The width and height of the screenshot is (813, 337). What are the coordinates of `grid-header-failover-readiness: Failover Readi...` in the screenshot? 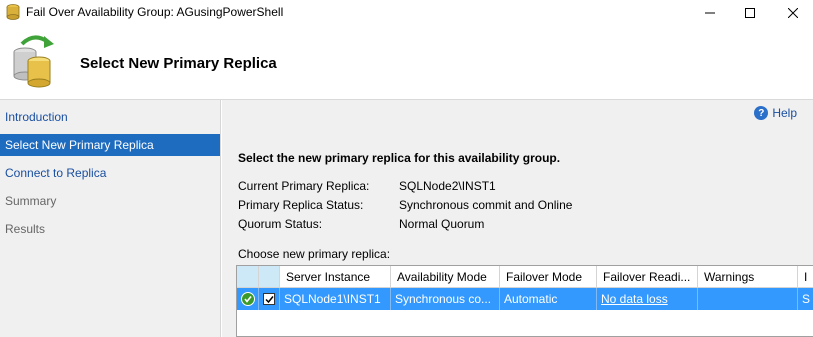 It's located at (647, 277).